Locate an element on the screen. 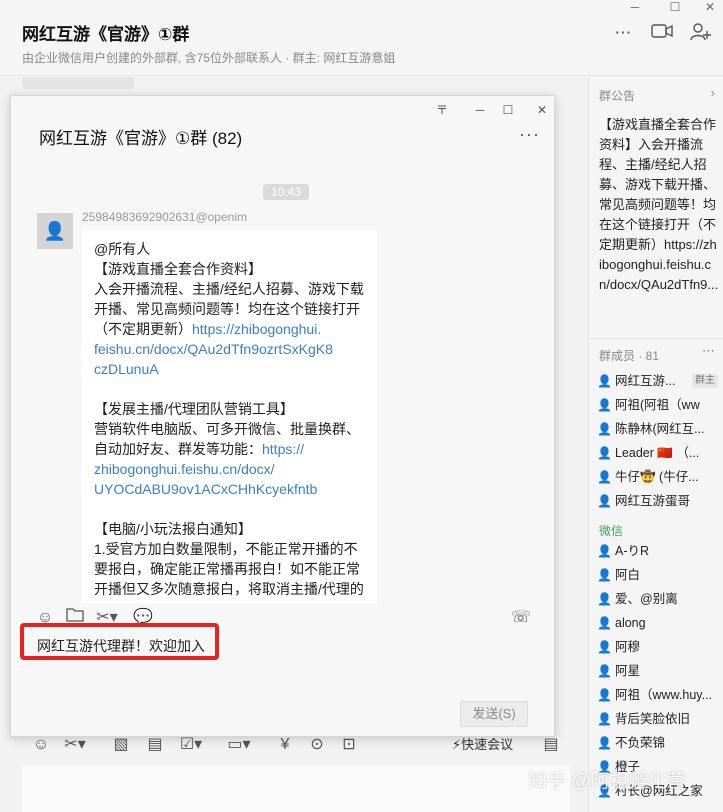 Image resolution: width=723 pixels, height=812 pixels. pin-icon: 〒 is located at coordinates (442, 110).